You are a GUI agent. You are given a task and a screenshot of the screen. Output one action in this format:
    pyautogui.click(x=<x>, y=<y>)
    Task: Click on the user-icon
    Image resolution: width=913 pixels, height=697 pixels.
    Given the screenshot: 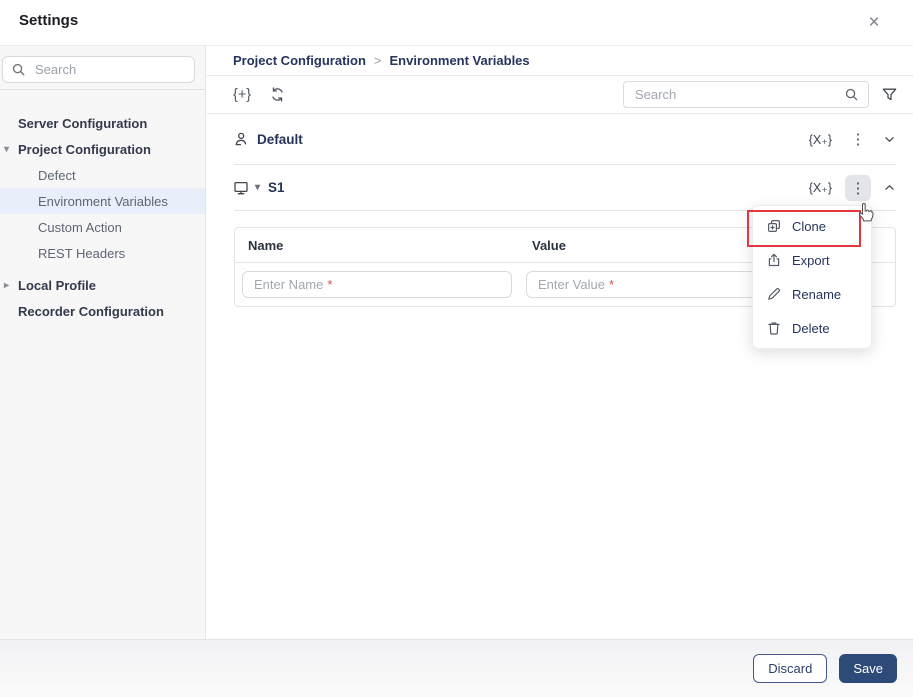 What is the action you would take?
    pyautogui.click(x=241, y=139)
    